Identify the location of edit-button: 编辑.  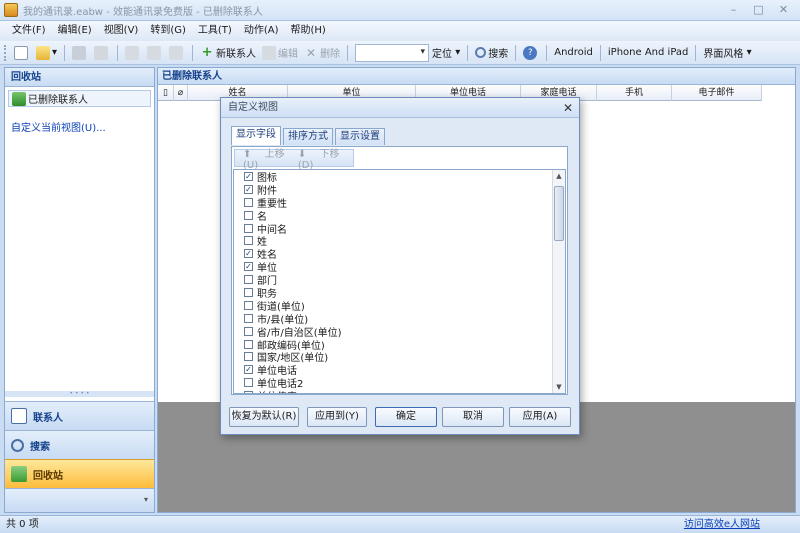
(280, 53).